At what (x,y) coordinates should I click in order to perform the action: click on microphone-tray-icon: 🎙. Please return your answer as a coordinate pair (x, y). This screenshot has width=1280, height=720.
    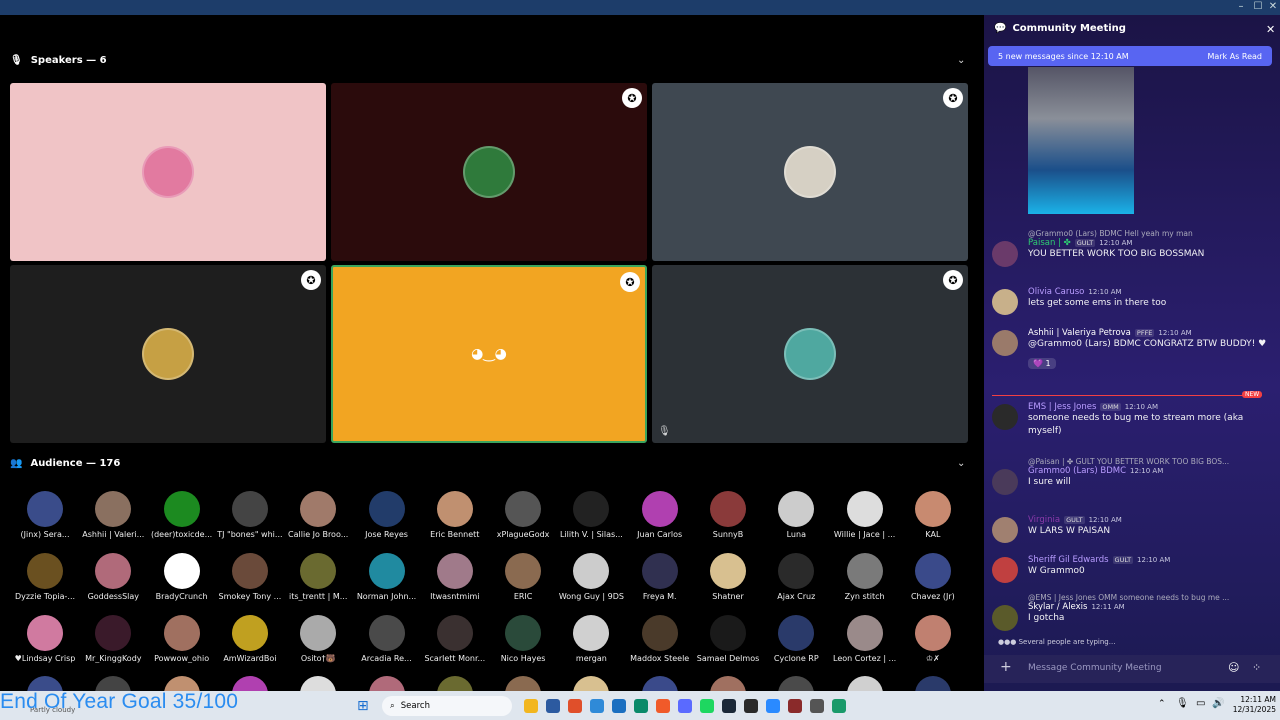
    Looking at the image, I should click on (1182, 703).